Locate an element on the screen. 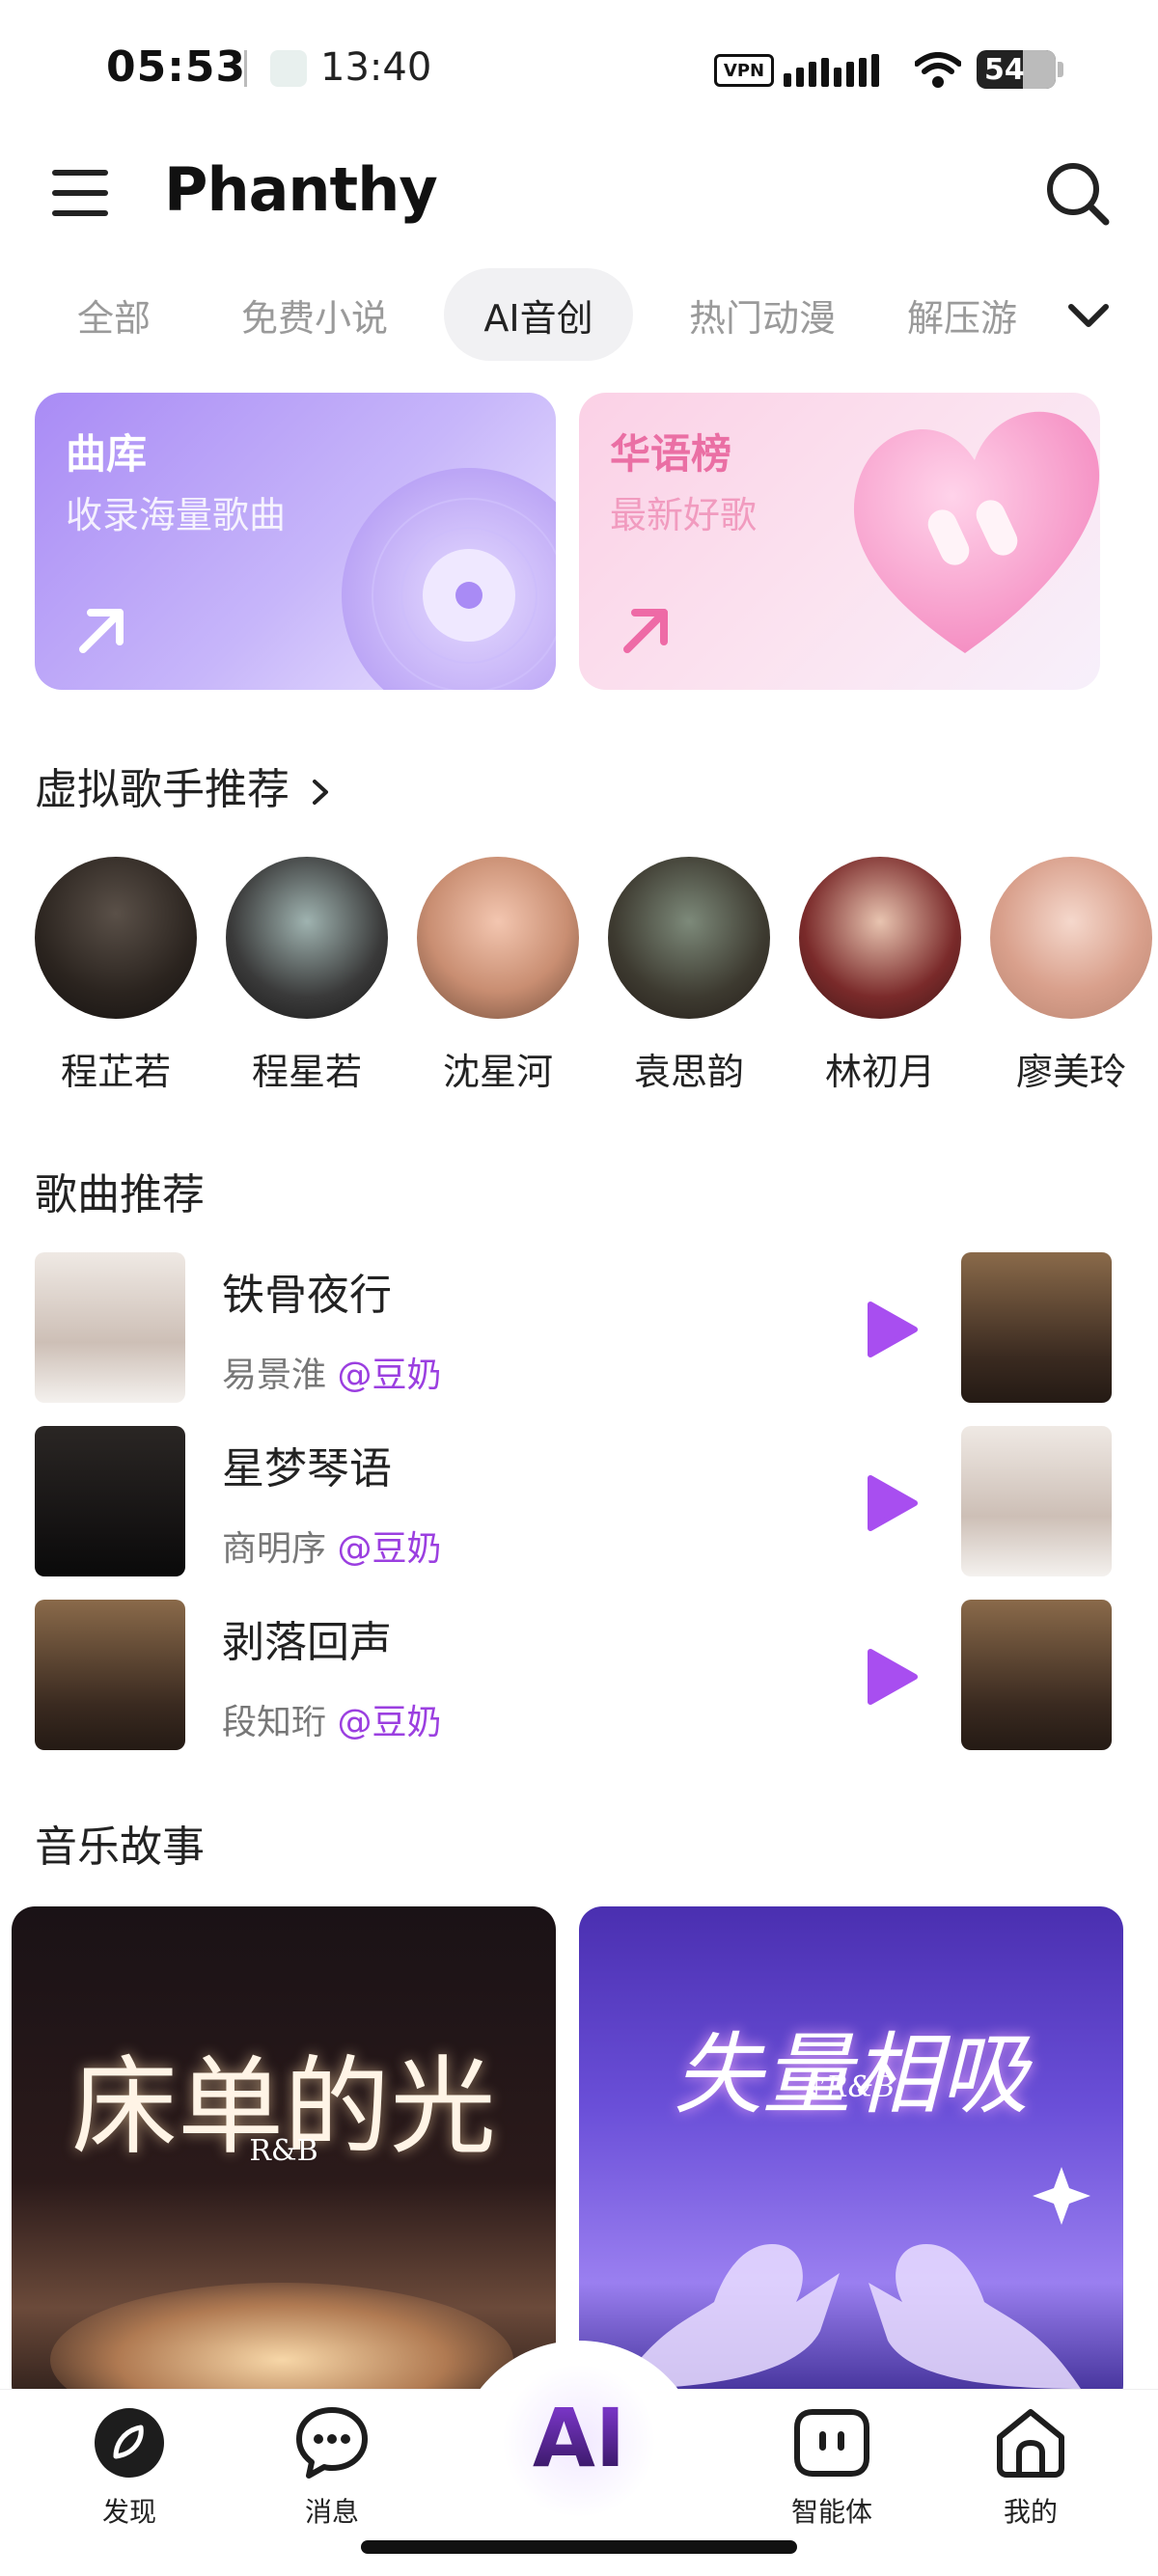 The height and width of the screenshot is (2576, 1158). singer-name: 沈星河 is located at coordinates (497, 1072).